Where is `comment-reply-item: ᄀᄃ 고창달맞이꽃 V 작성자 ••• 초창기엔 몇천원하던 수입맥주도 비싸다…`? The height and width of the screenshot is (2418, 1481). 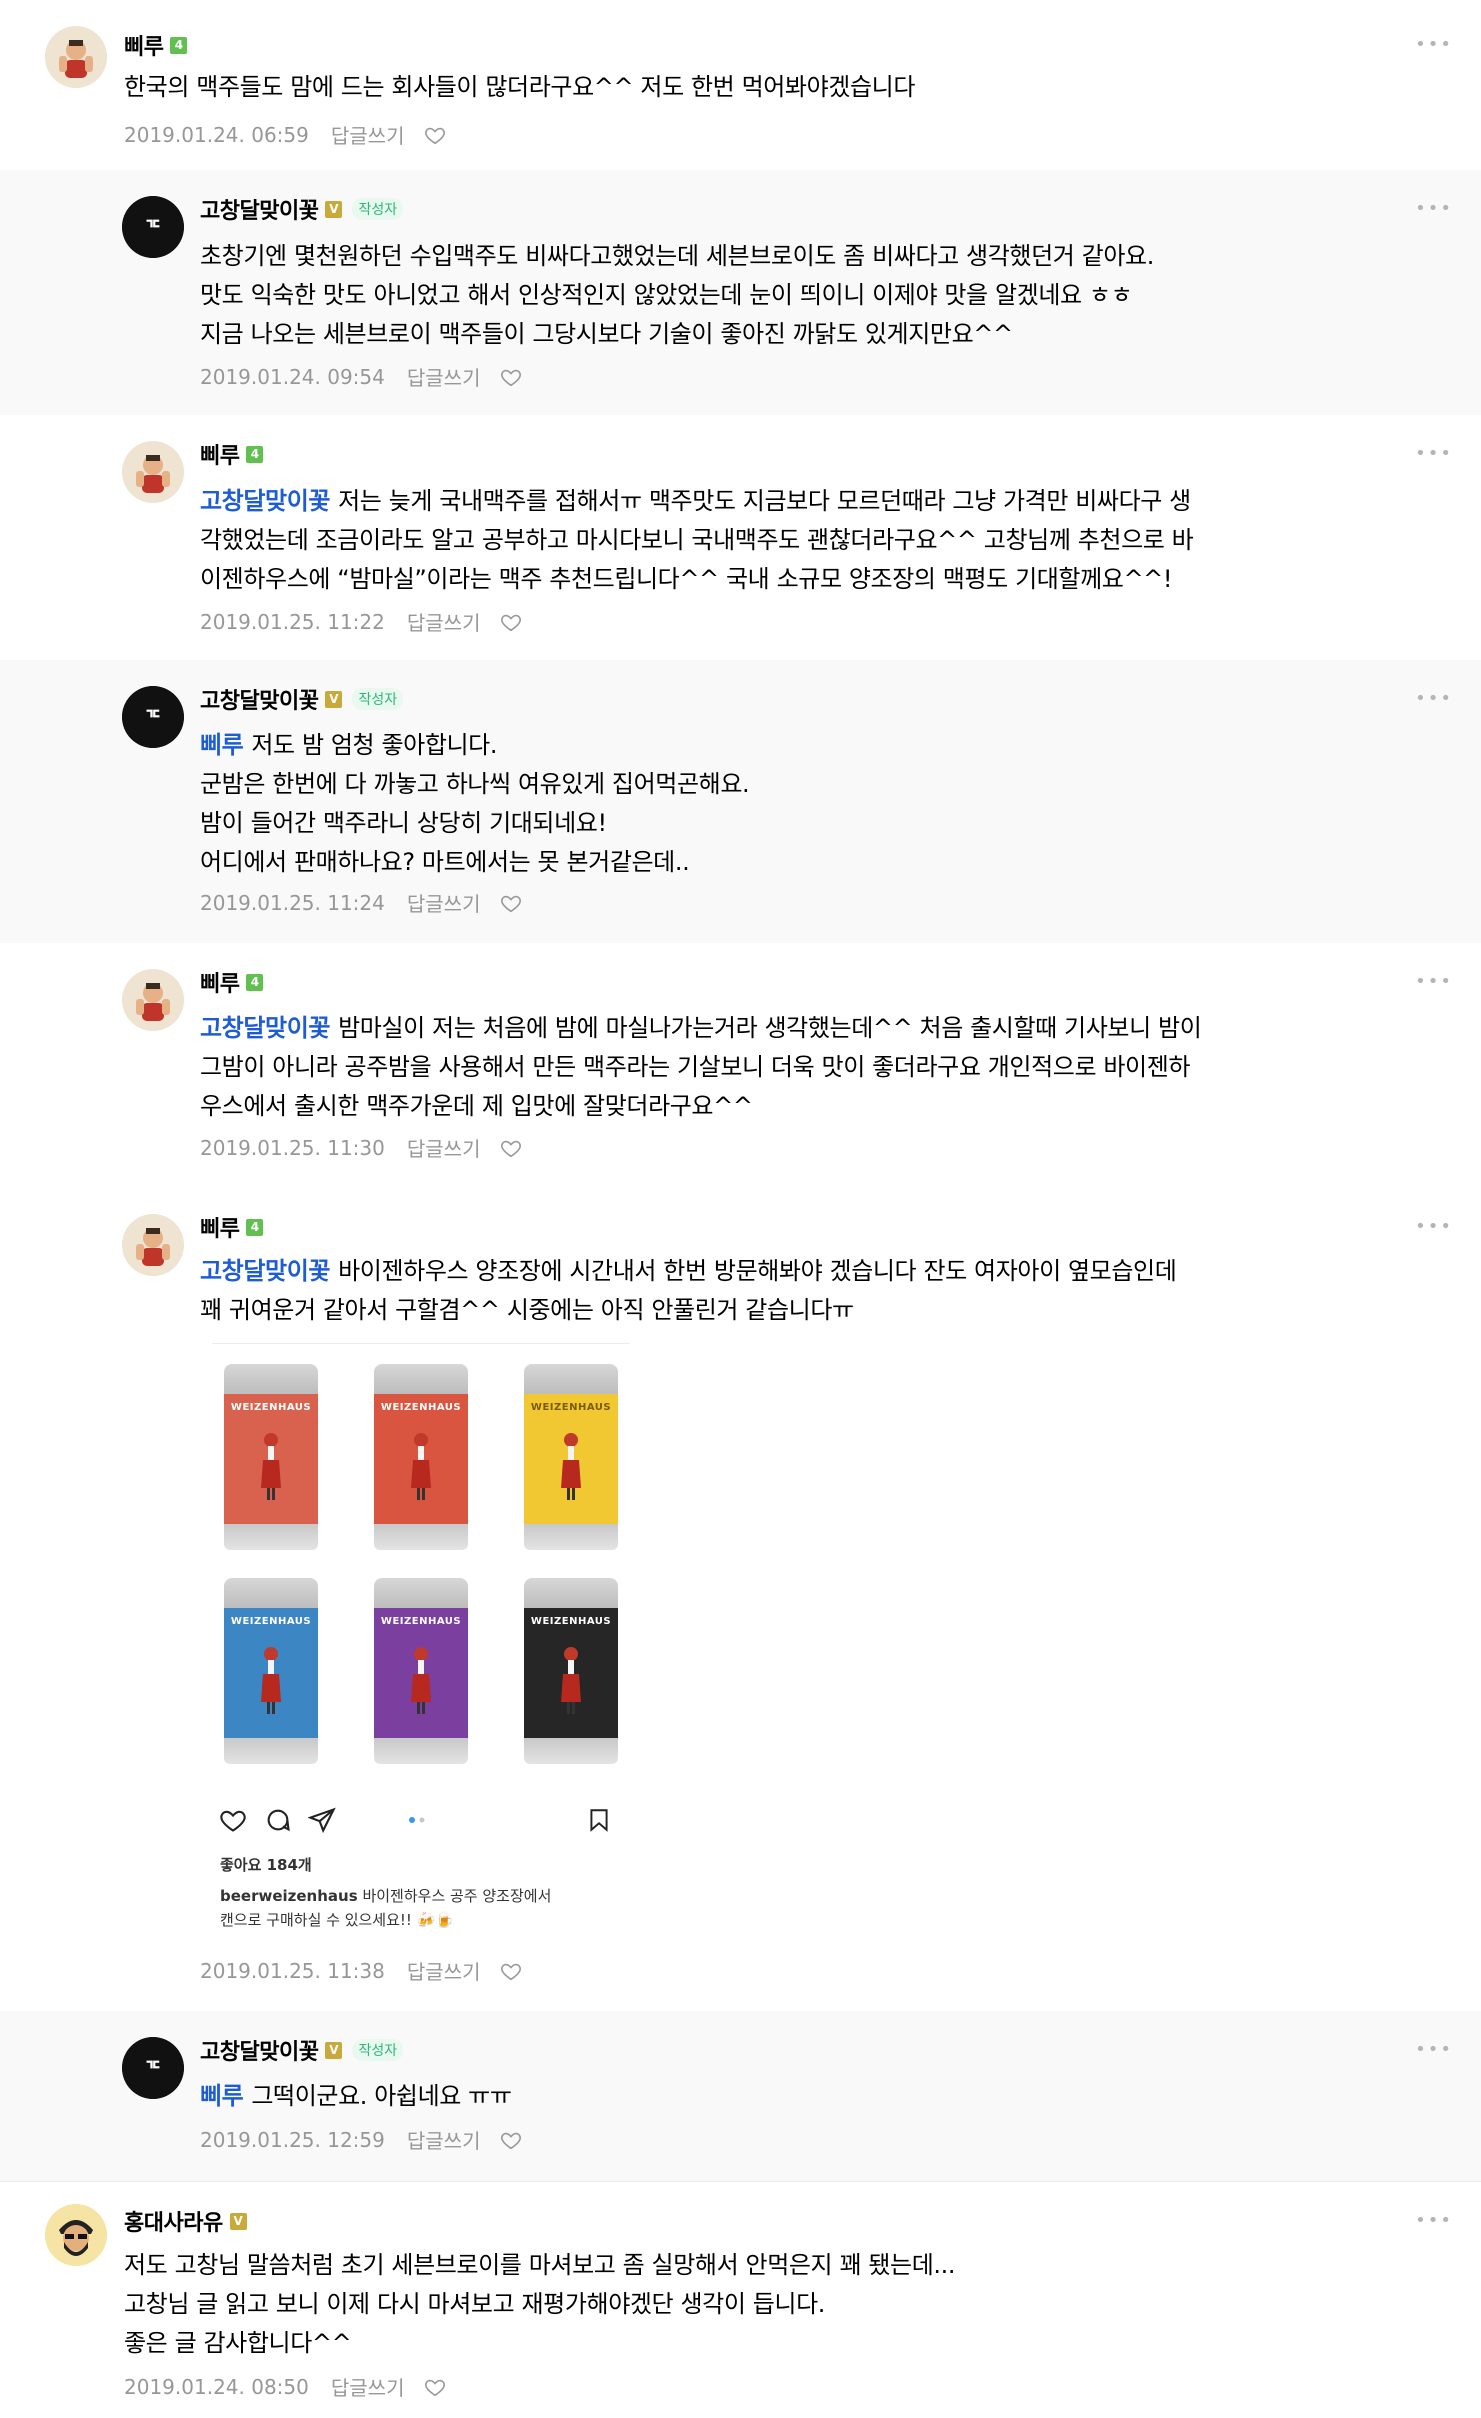 comment-reply-item: ᄀᄃ 고창달맞이꽃 V 작성자 ••• 초창기엔 몇천원하던 수입맥주도 비싸다… is located at coordinates (740, 292).